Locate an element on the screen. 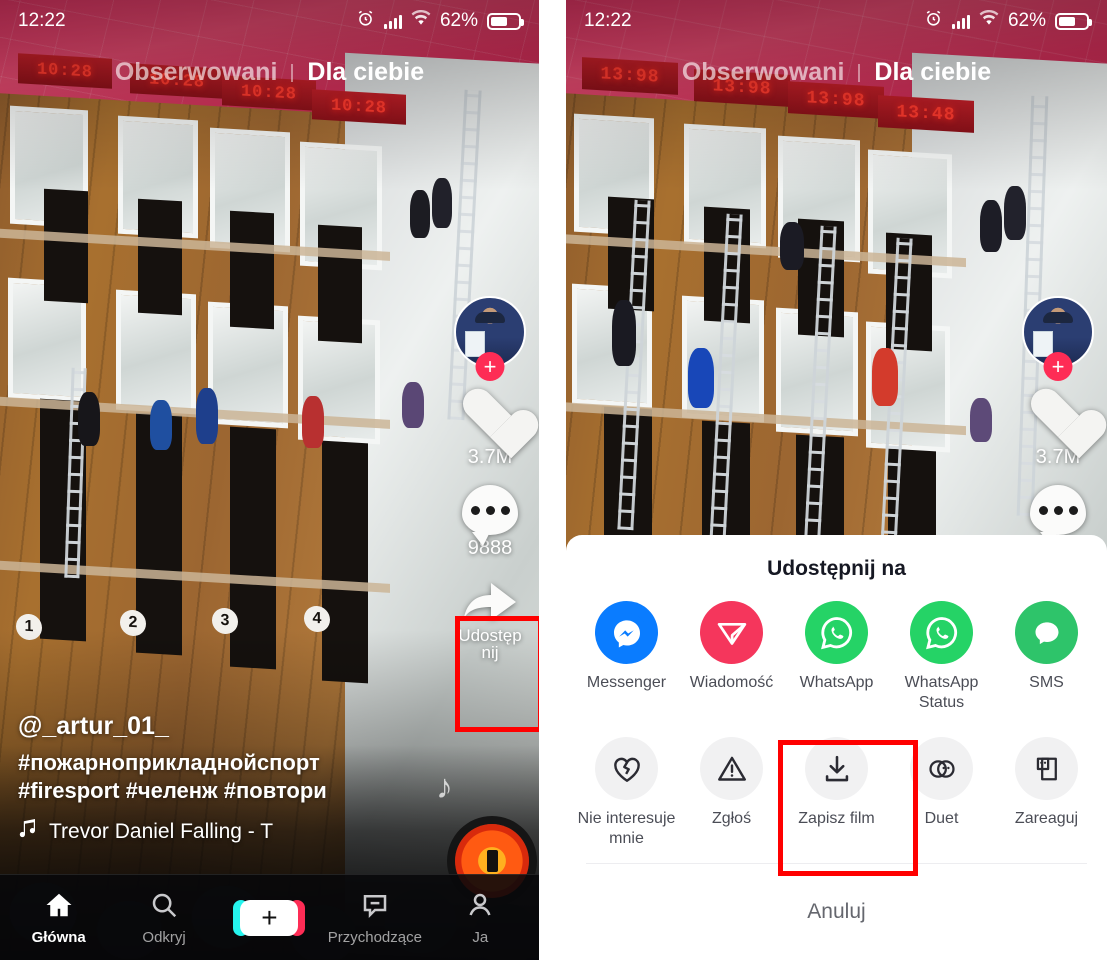 Image resolution: width=1107 pixels, height=960 pixels. alarm-icon is located at coordinates (933, 21).